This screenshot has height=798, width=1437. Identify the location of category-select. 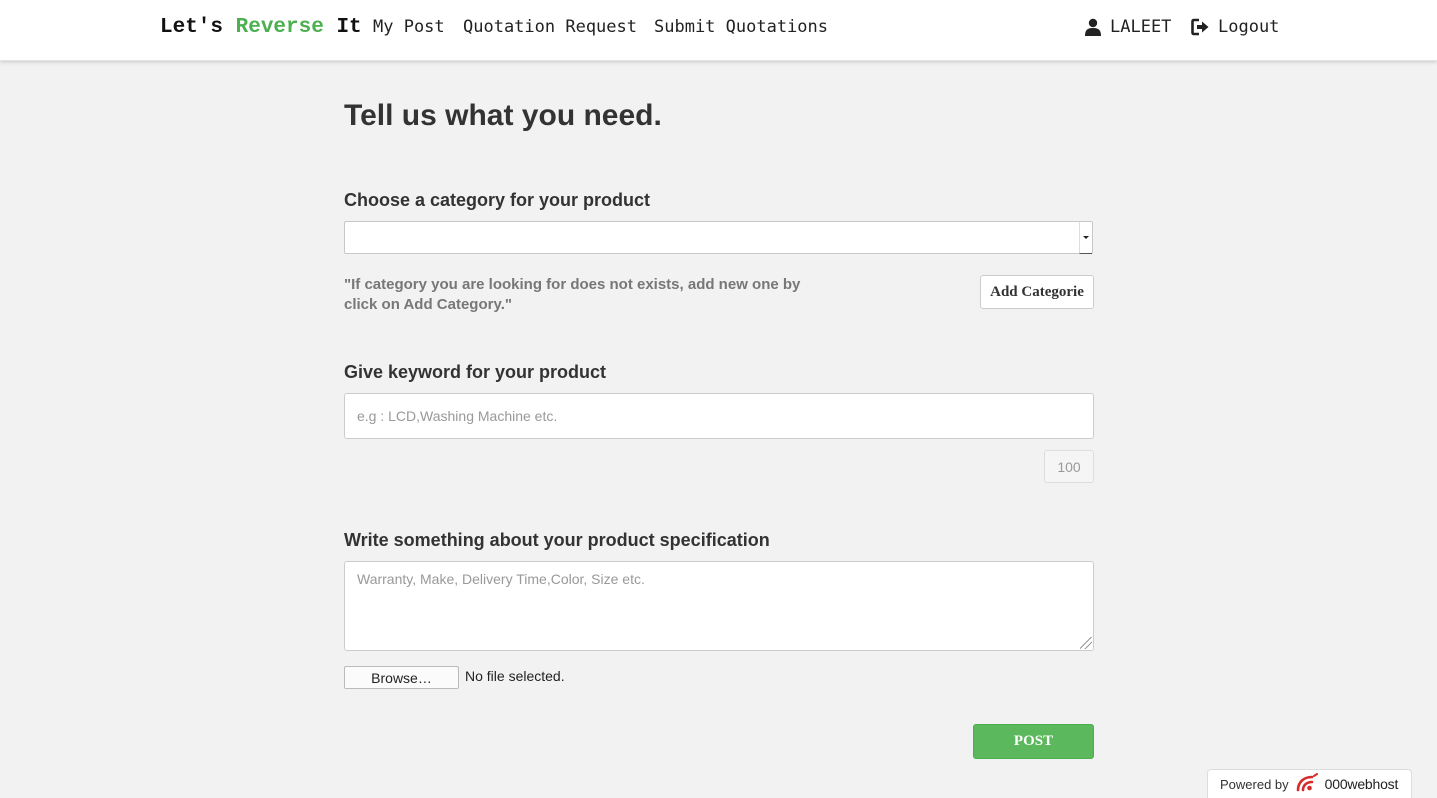
(718, 237).